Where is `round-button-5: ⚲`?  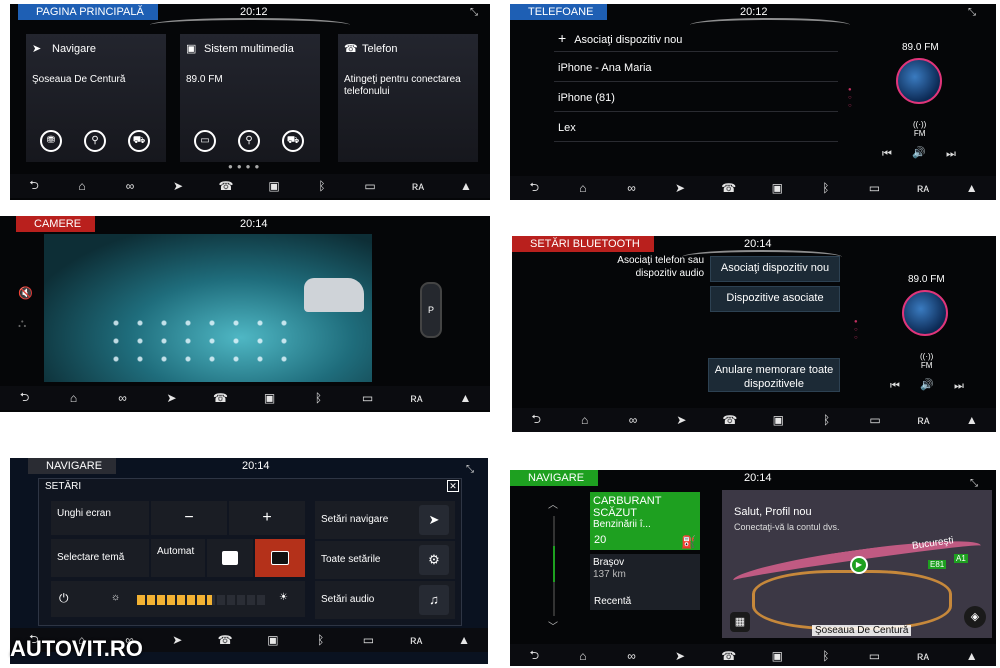 round-button-5: ⚲ is located at coordinates (249, 141).